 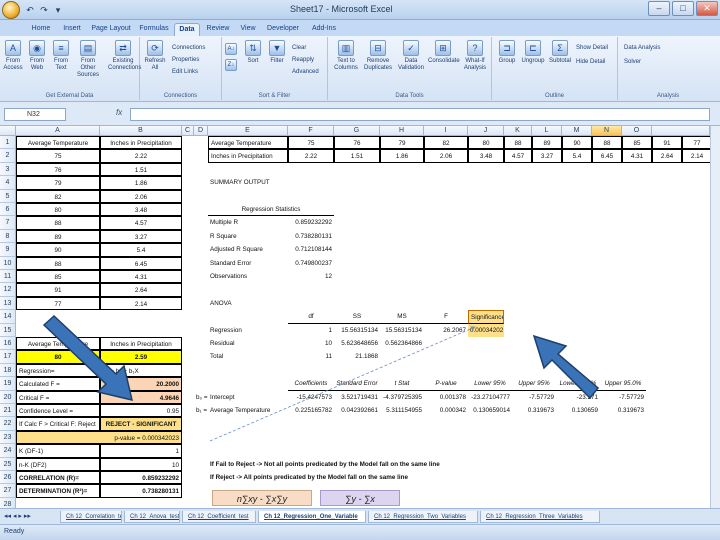 What do you see at coordinates (88, 358) in the screenshot?
I see `arrow-to-critical-f` at bounding box center [88, 358].